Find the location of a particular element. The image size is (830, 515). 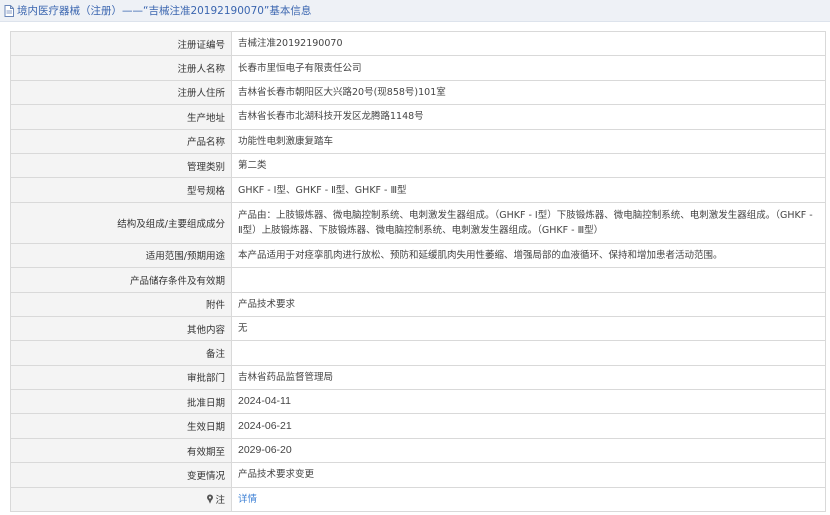

table-row: 型号规格 GHKF - Ⅰ型、GHKF - Ⅱ型、GHKF - Ⅲ型 is located at coordinates (418, 190).